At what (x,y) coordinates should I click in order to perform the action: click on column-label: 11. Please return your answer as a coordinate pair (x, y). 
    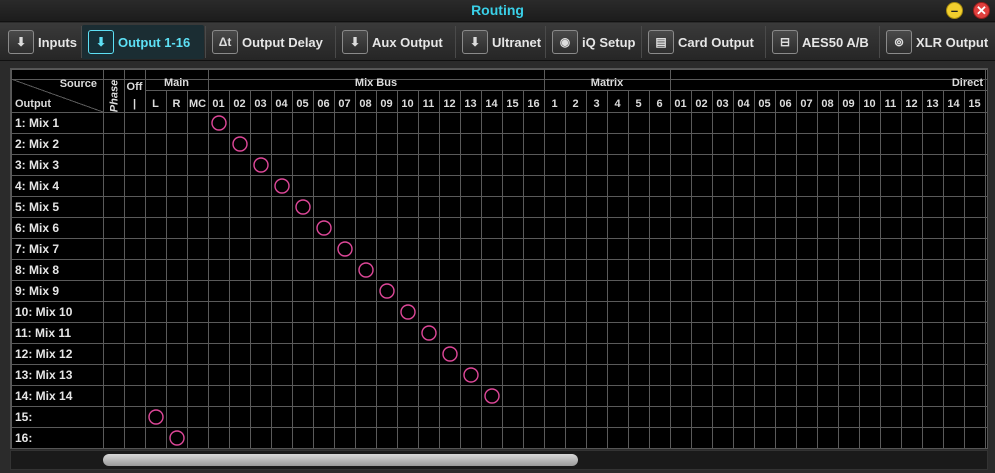
    Looking at the image, I should click on (891, 104).